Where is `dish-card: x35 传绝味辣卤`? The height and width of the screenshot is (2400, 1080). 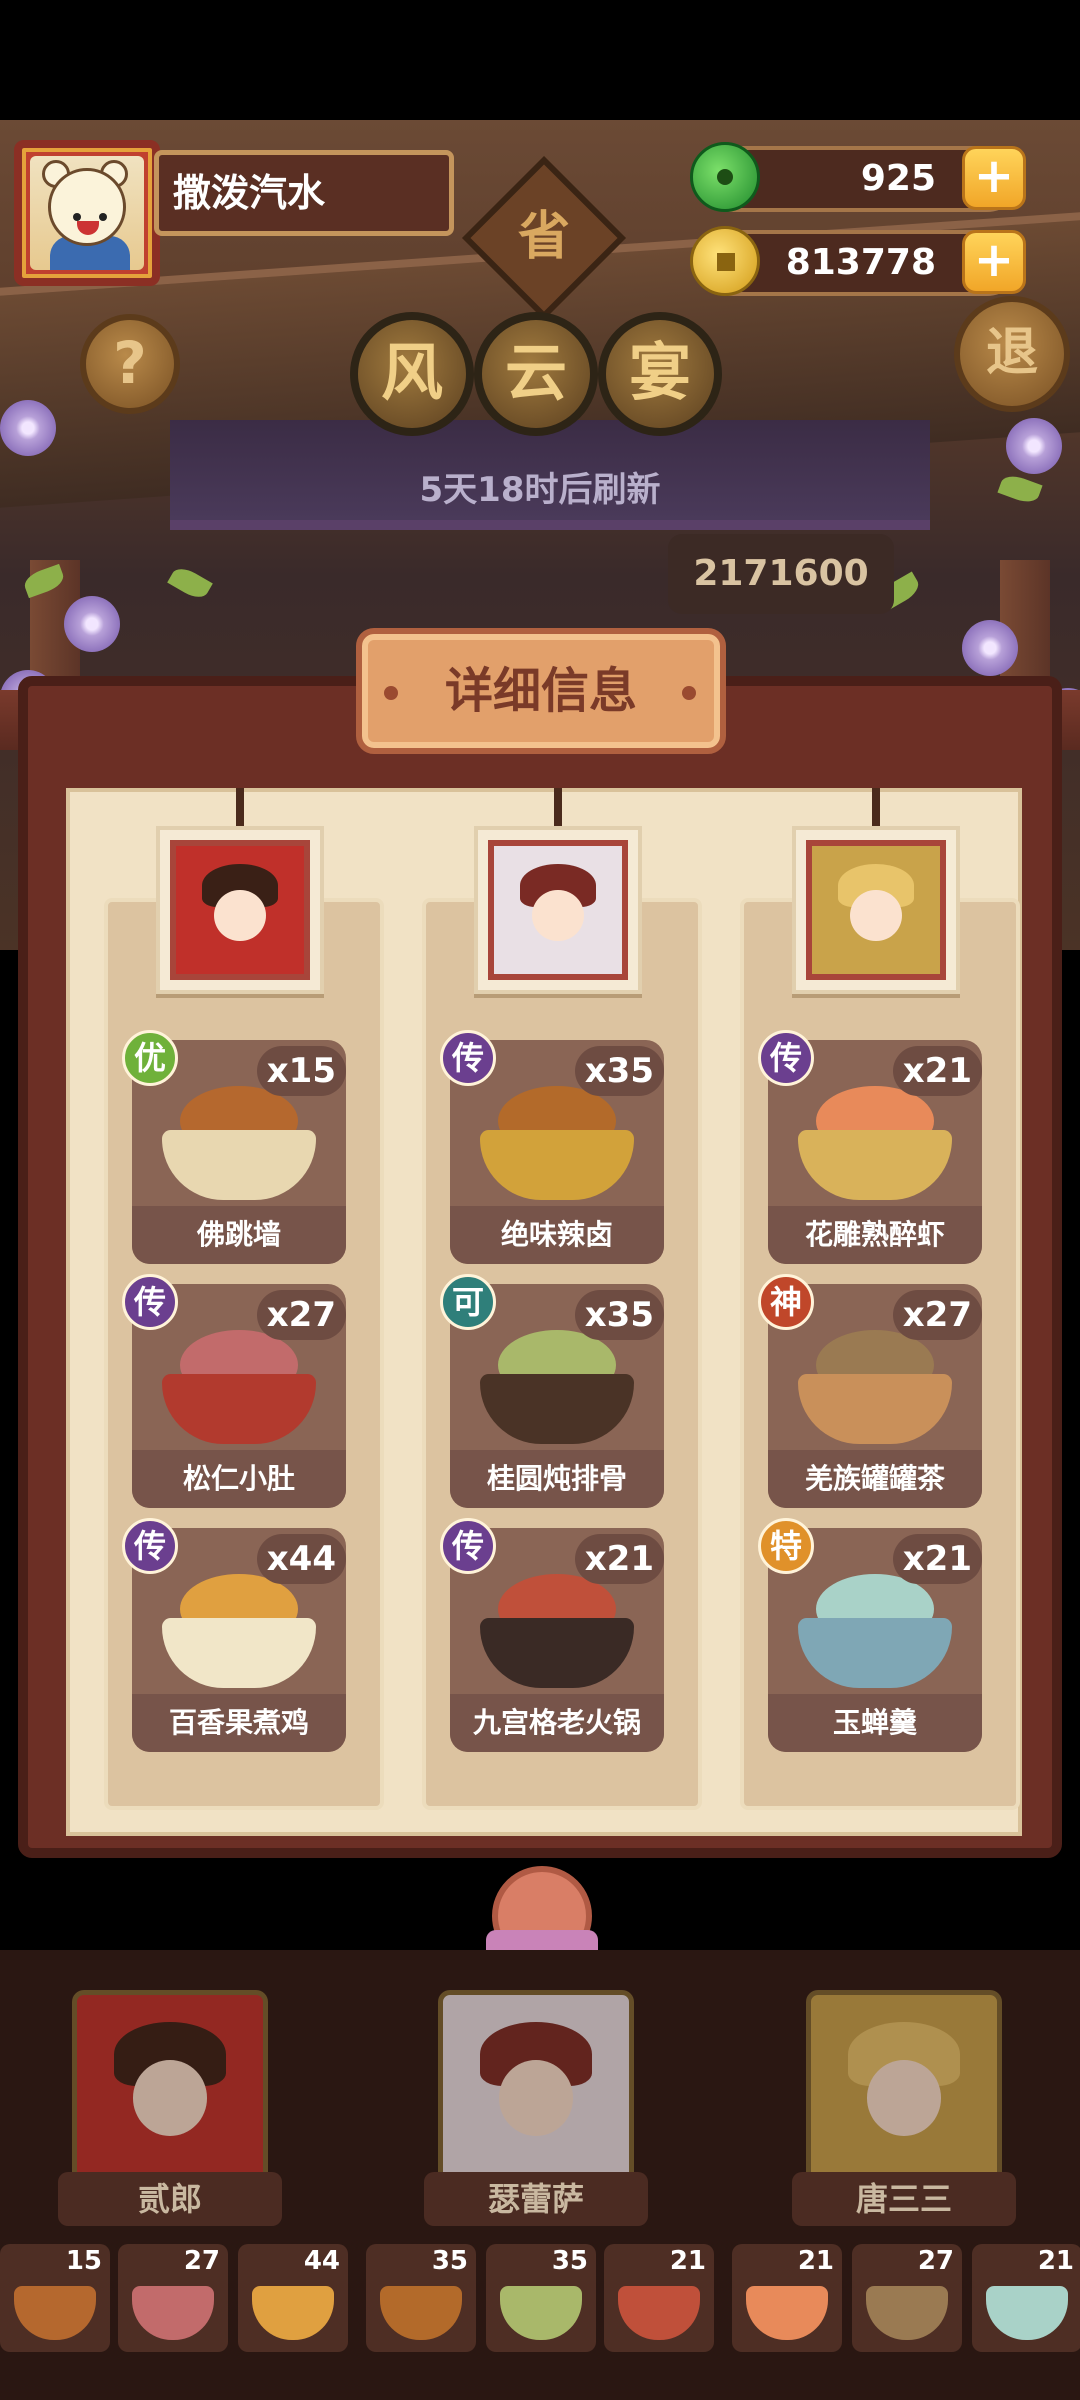
dish-card: x35 传绝味辣卤 is located at coordinates (552, 1147).